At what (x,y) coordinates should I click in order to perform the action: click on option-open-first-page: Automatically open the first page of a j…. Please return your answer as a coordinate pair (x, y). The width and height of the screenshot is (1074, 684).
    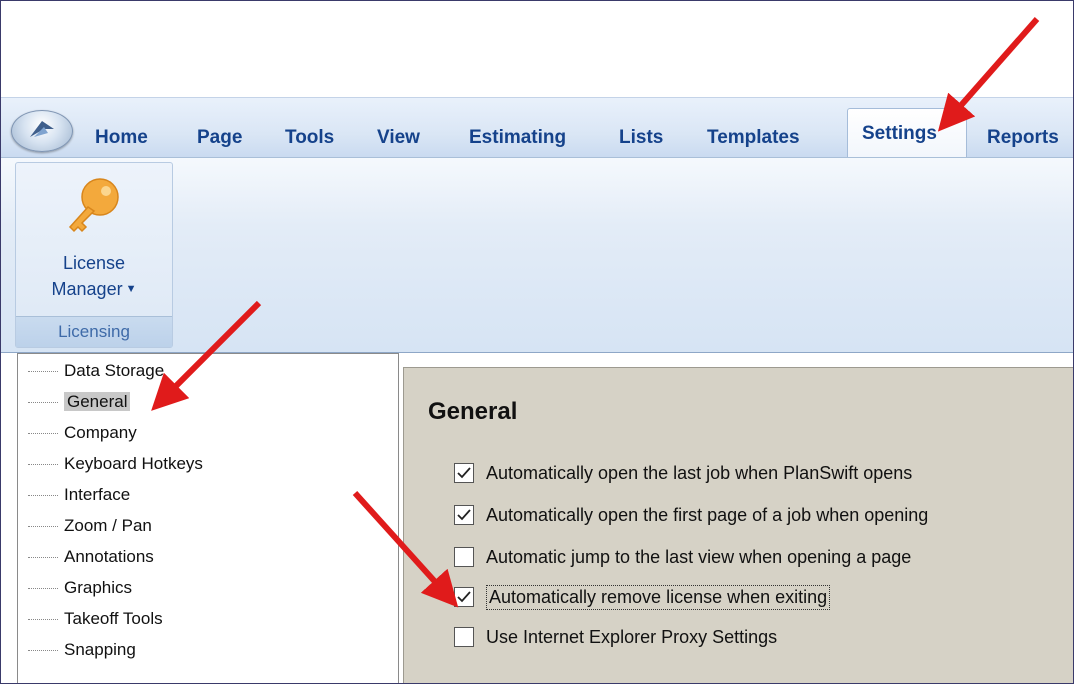
    Looking at the image, I should click on (691, 515).